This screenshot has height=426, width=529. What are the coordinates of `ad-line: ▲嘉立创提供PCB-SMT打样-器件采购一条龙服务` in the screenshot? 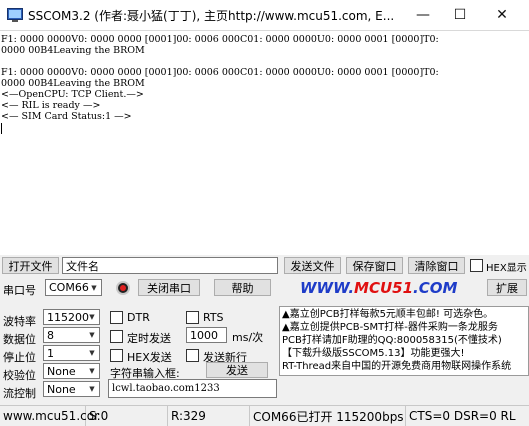 It's located at (390, 327).